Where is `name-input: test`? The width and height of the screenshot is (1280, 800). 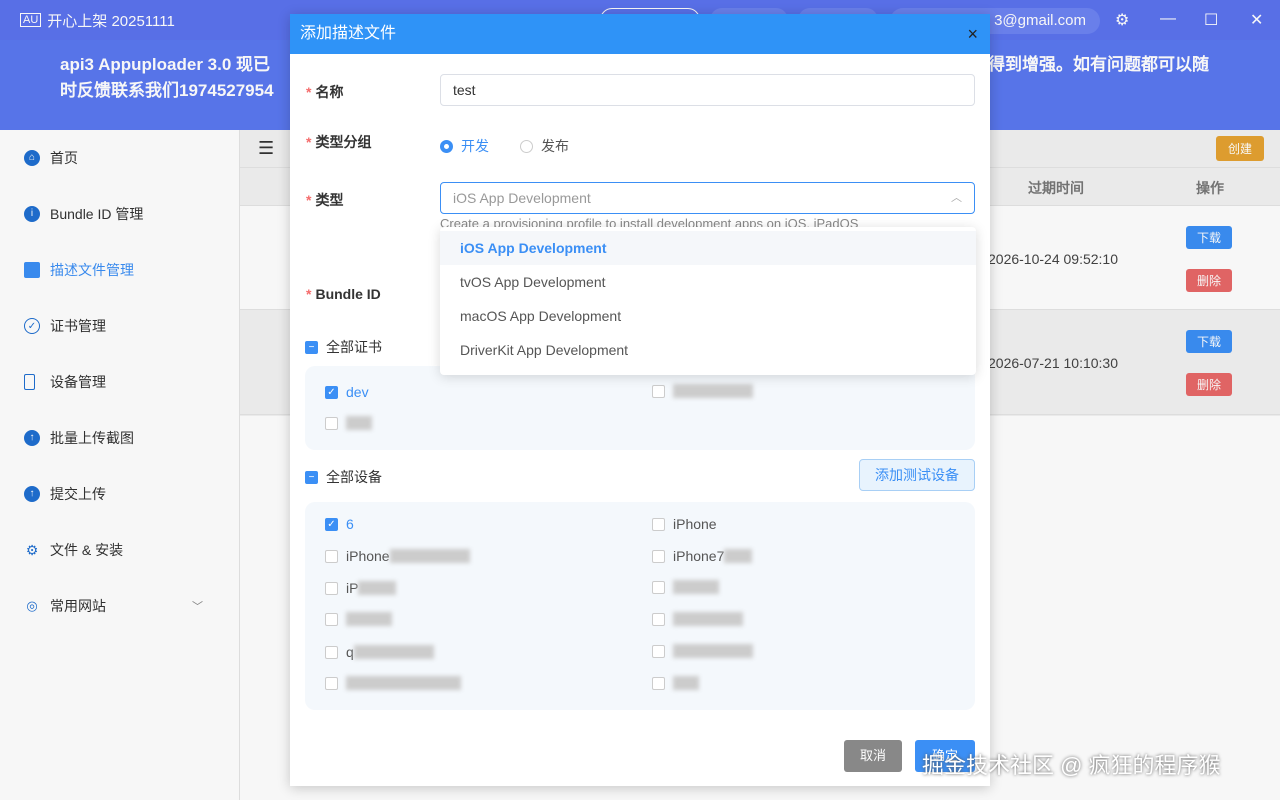 name-input: test is located at coordinates (707, 90).